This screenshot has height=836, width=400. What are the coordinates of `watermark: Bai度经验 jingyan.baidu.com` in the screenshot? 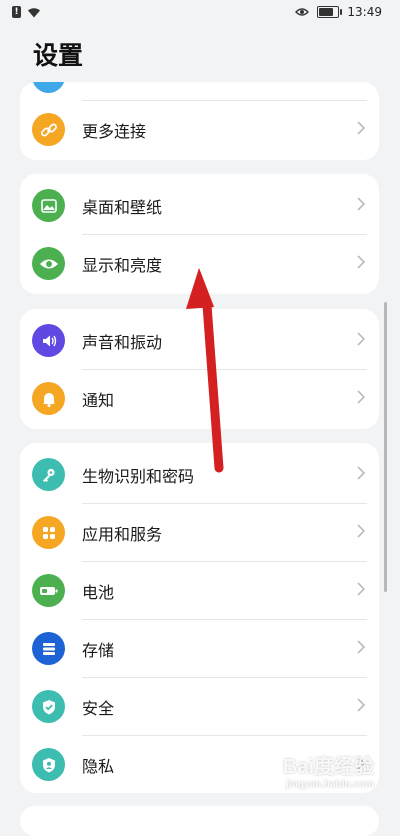 It's located at (328, 770).